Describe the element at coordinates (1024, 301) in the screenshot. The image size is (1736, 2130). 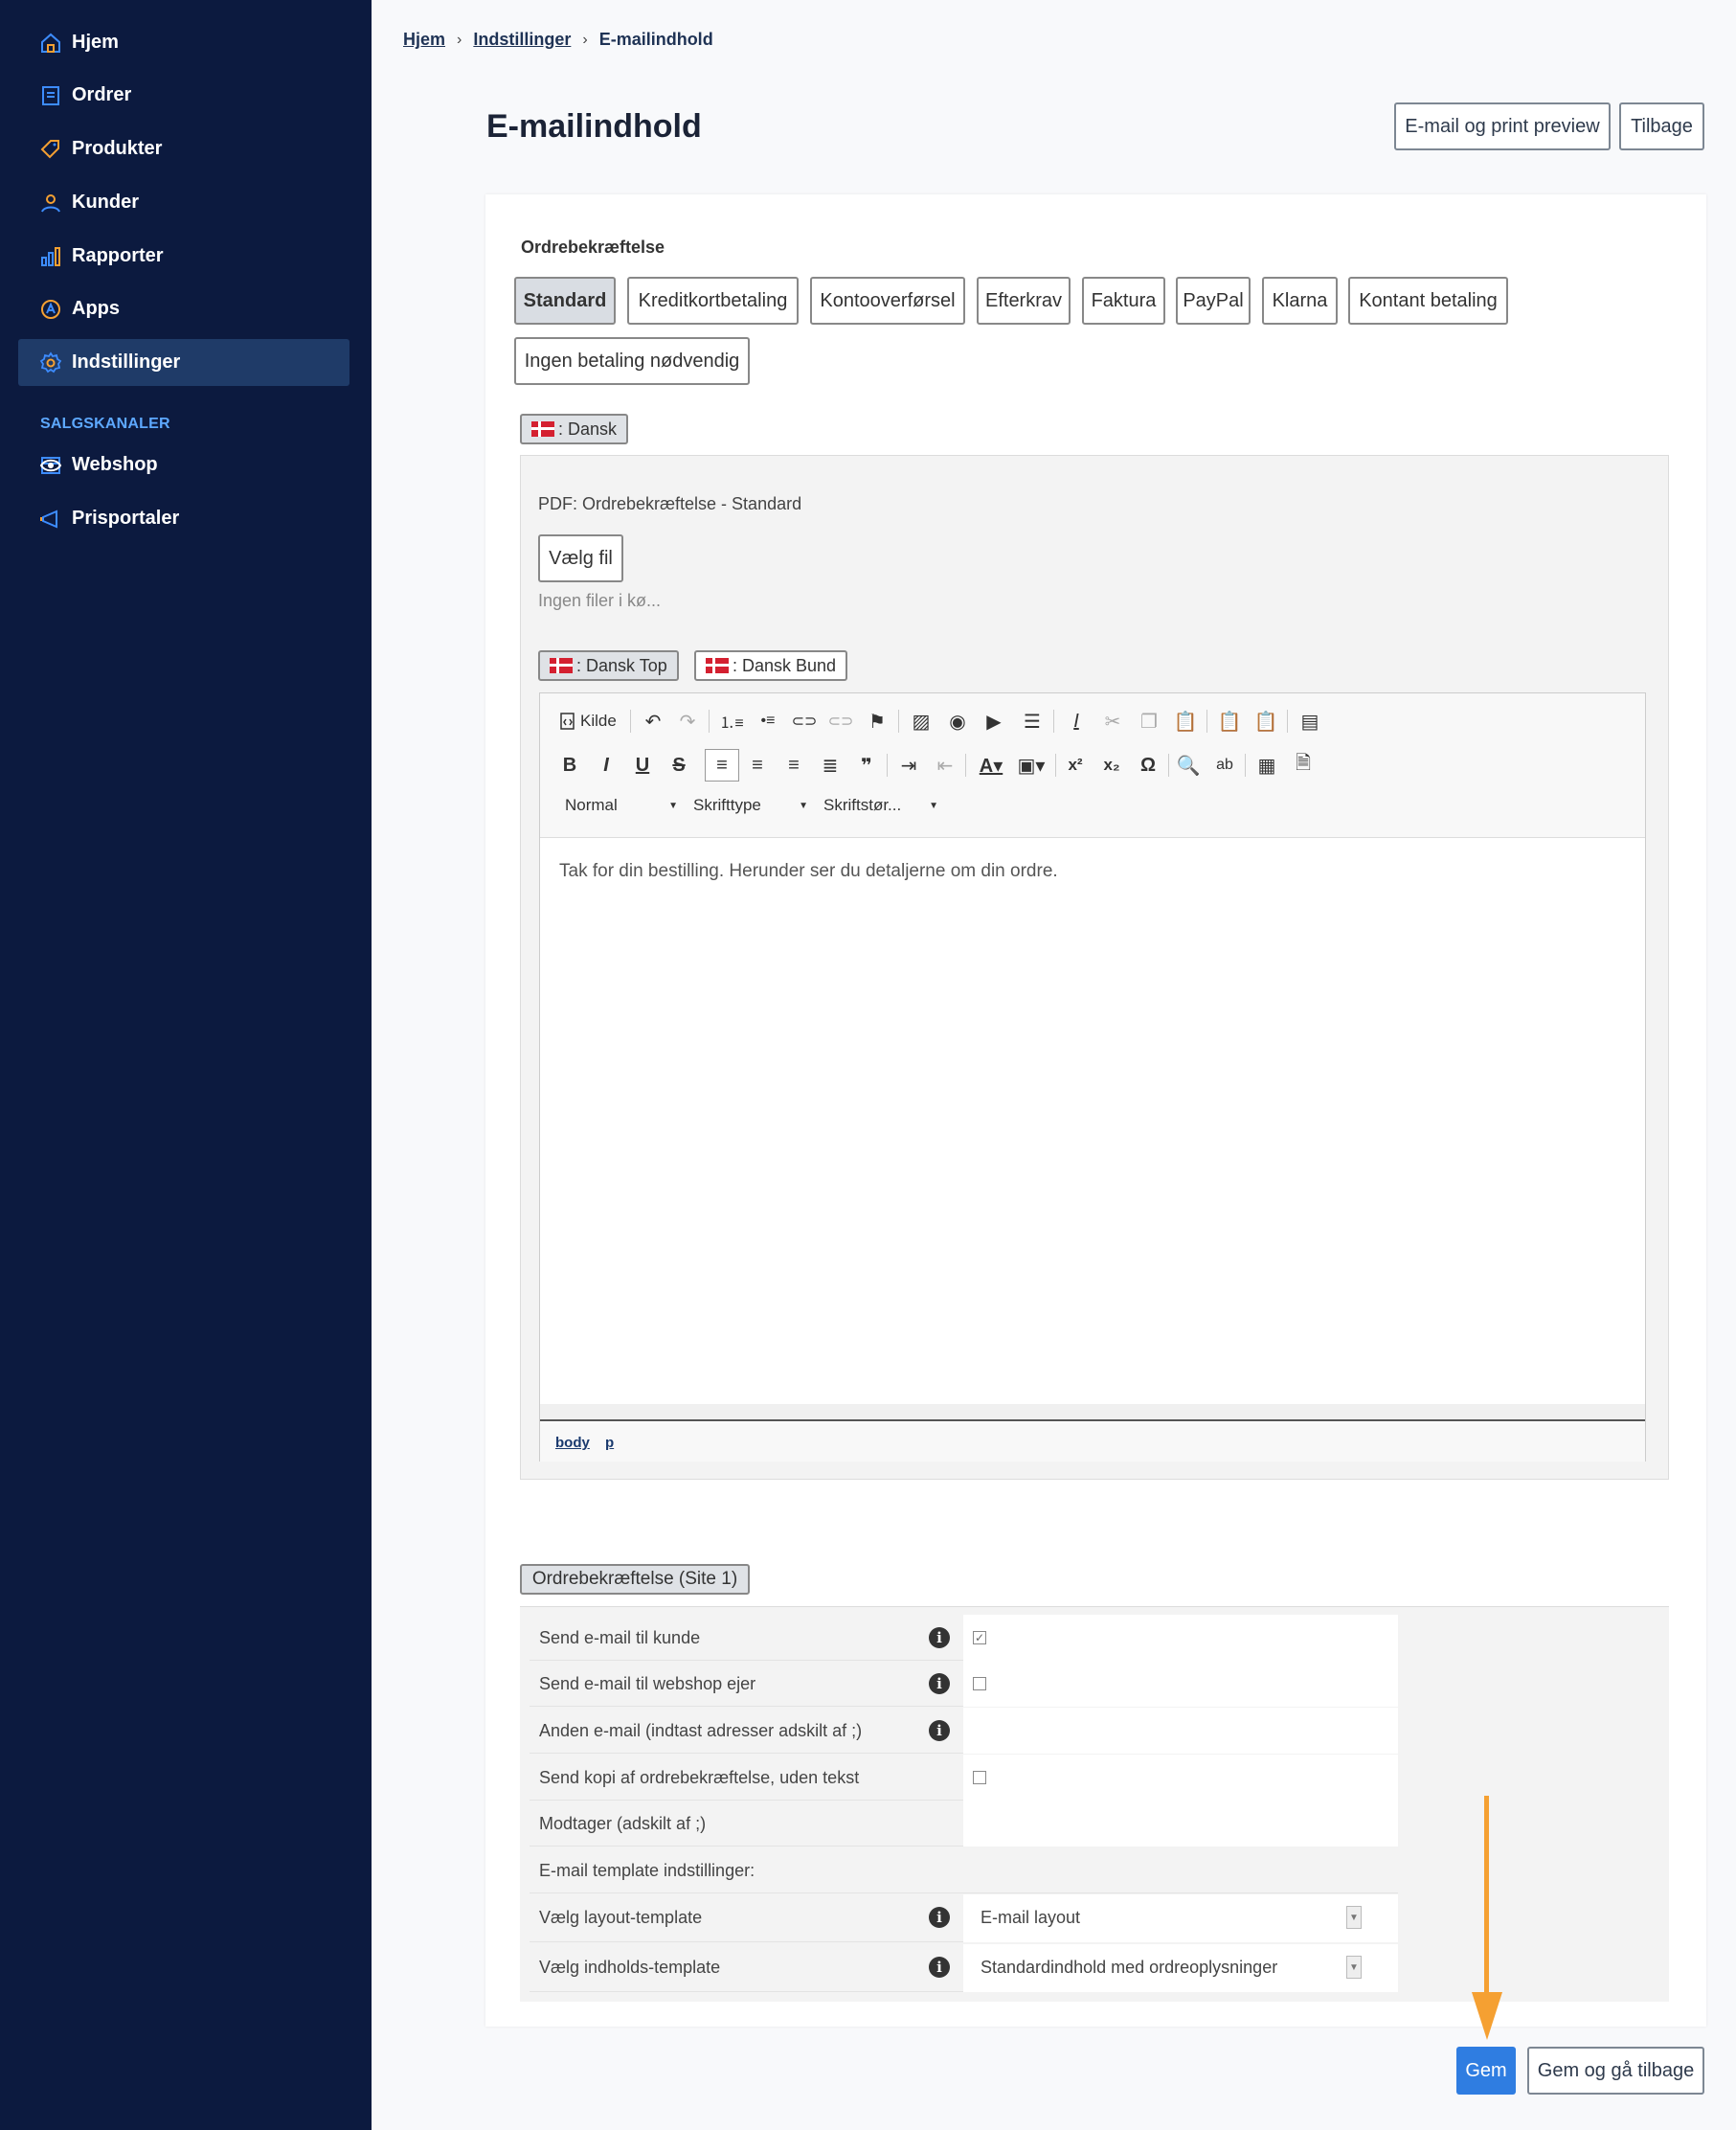
I see `tab-efterkrav: Efterkrav` at that location.